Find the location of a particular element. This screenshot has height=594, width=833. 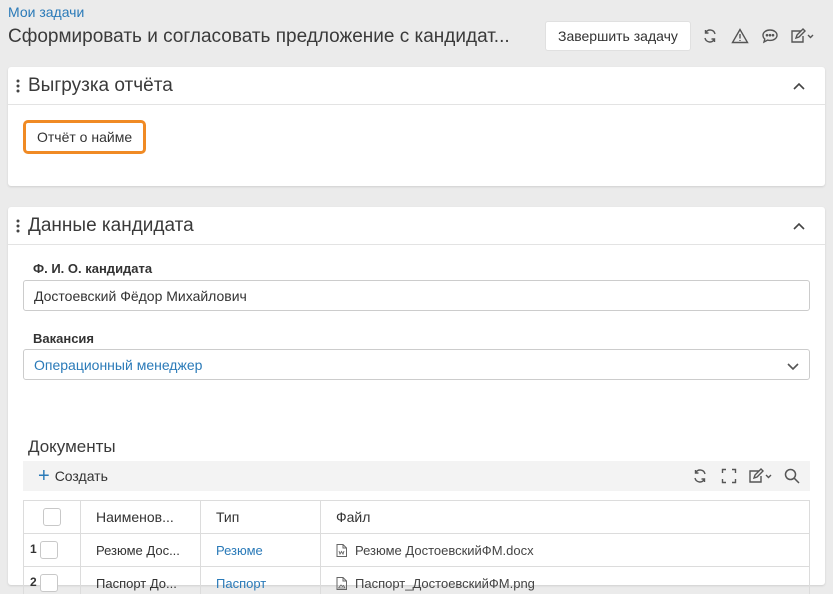

chevron-down-icon is located at coordinates (793, 366).